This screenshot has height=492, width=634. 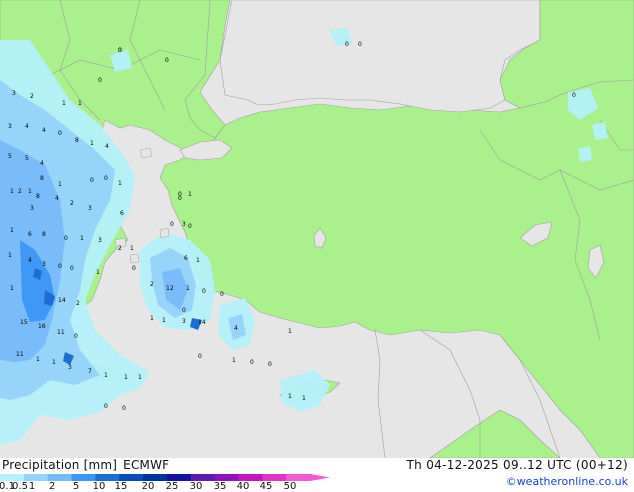 What do you see at coordinates (24, 322) in the screenshot?
I see `point-value: 15` at bounding box center [24, 322].